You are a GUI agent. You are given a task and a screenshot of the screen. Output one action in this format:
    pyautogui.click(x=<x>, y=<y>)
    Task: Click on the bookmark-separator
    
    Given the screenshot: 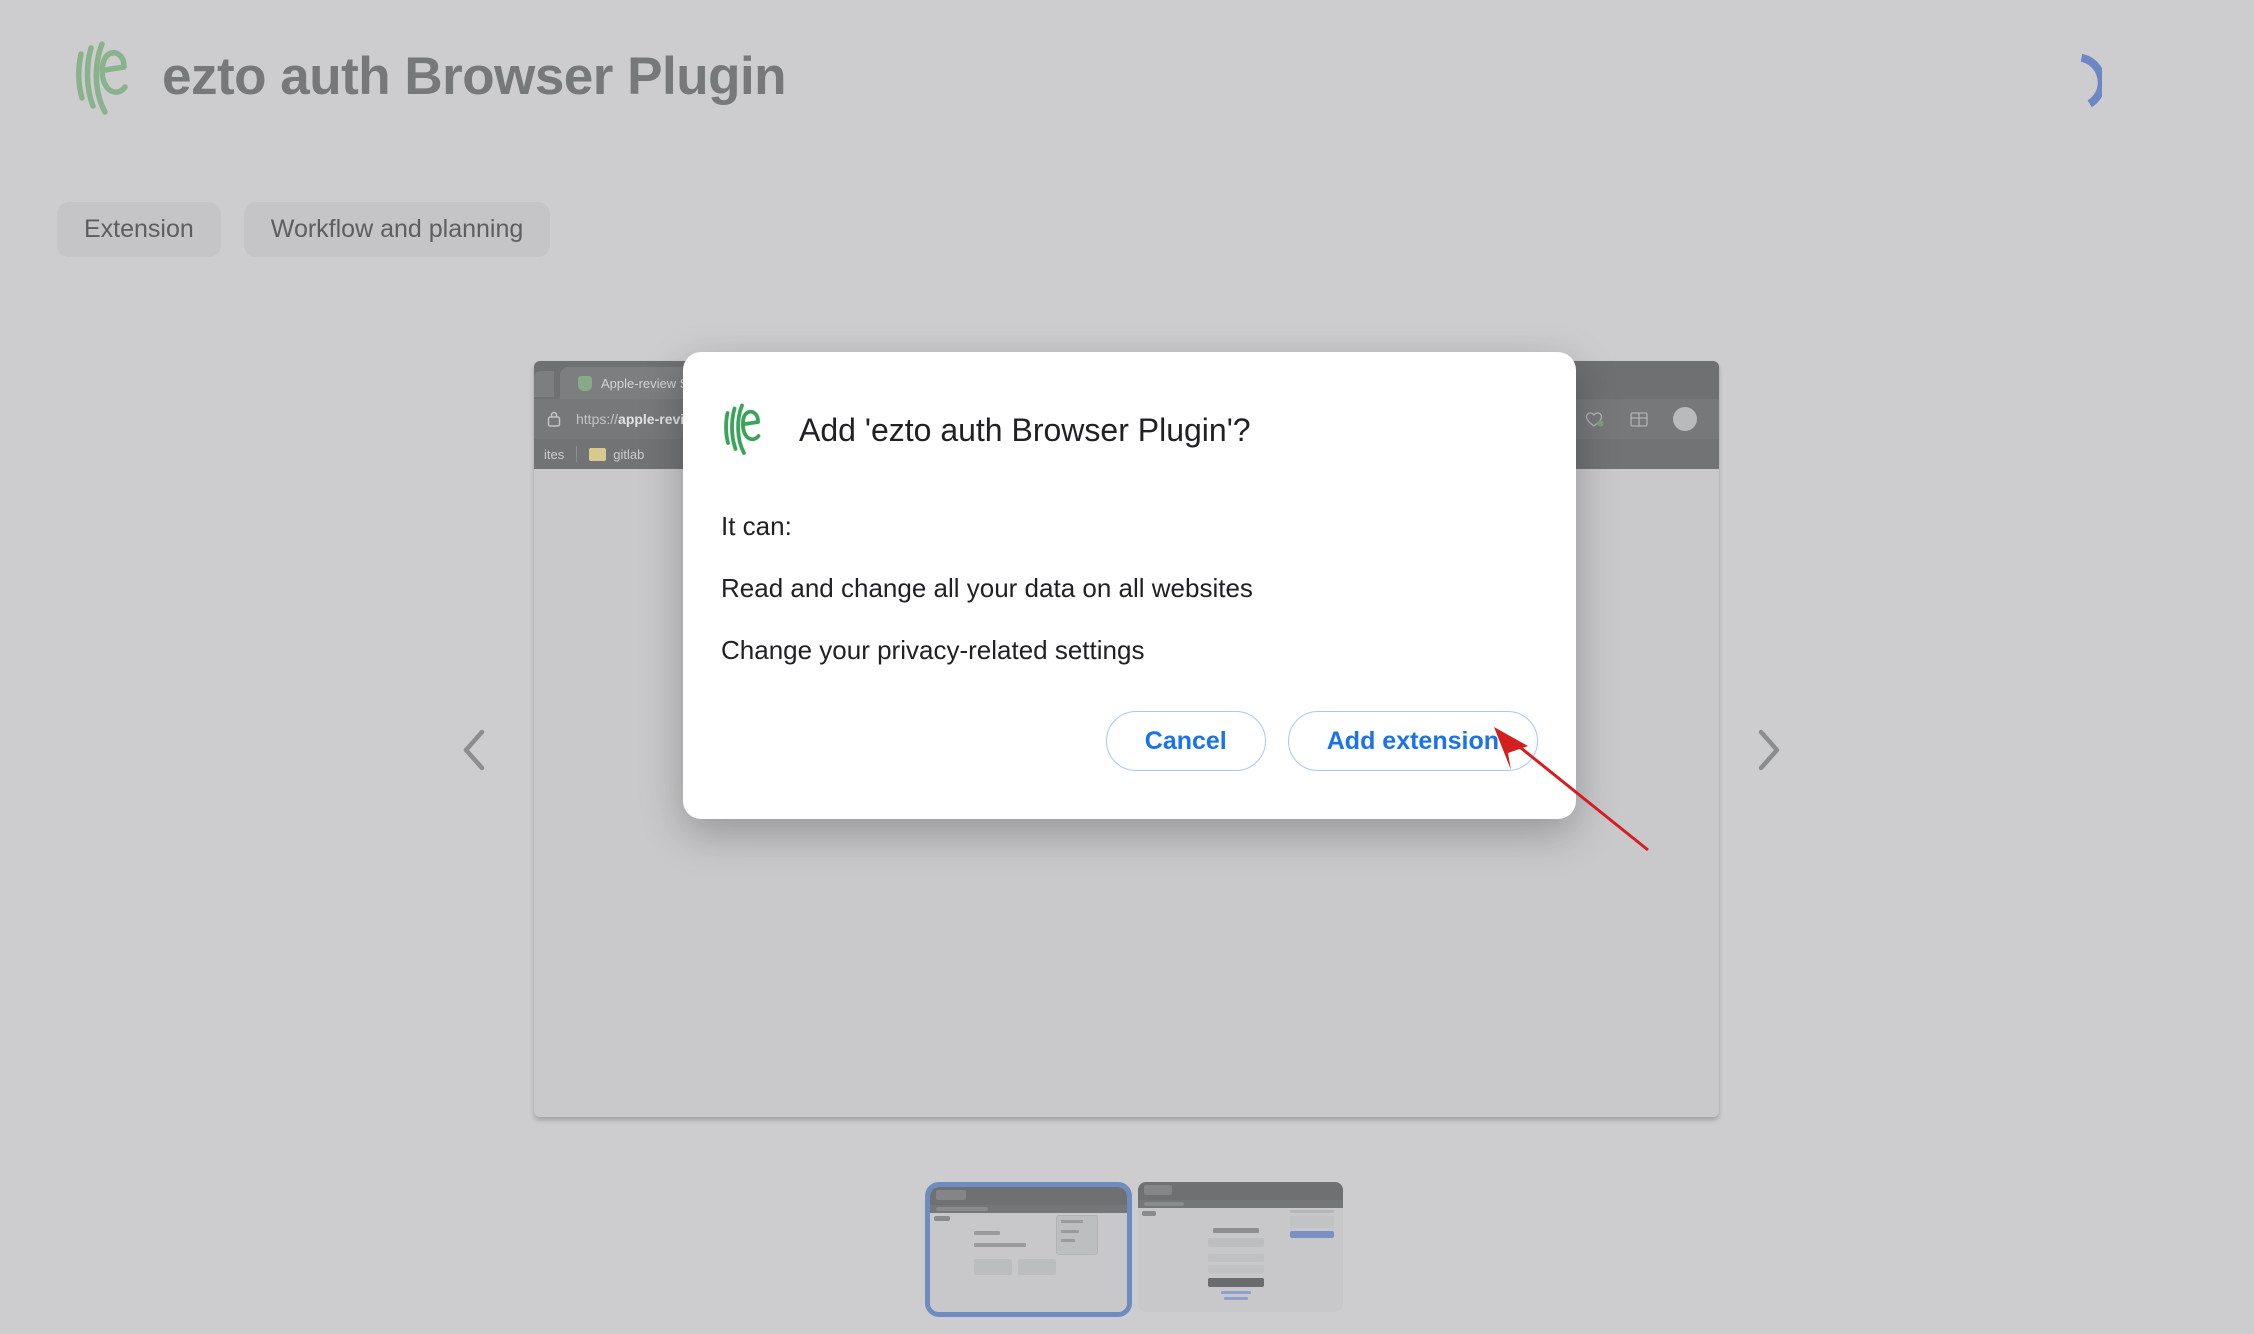 What is the action you would take?
    pyautogui.click(x=577, y=454)
    